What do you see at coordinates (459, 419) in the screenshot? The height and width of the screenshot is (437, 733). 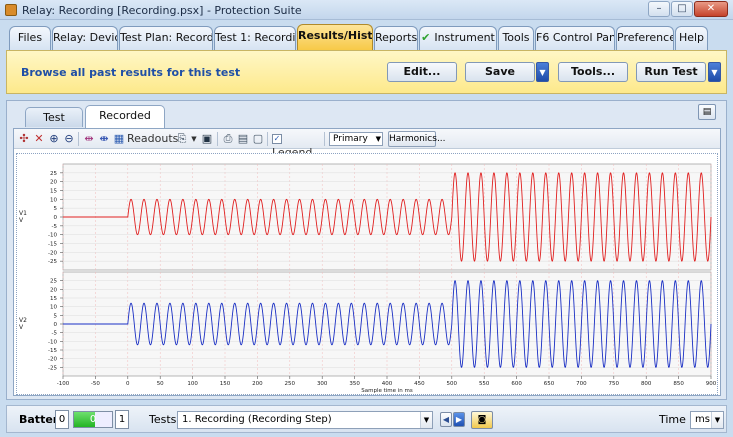 I see `next-test-icon: ▶` at bounding box center [459, 419].